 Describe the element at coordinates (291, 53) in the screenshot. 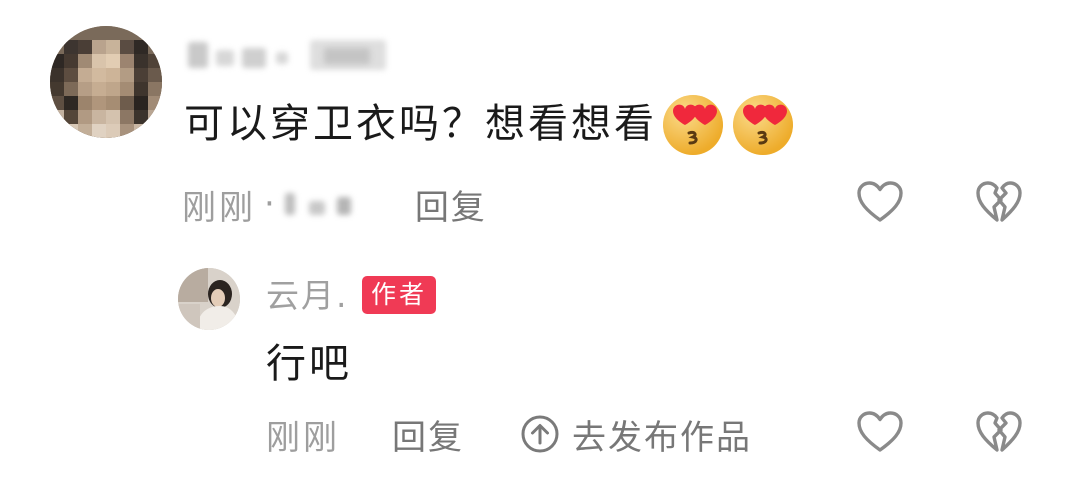

I see `commenter-username-blurred` at that location.